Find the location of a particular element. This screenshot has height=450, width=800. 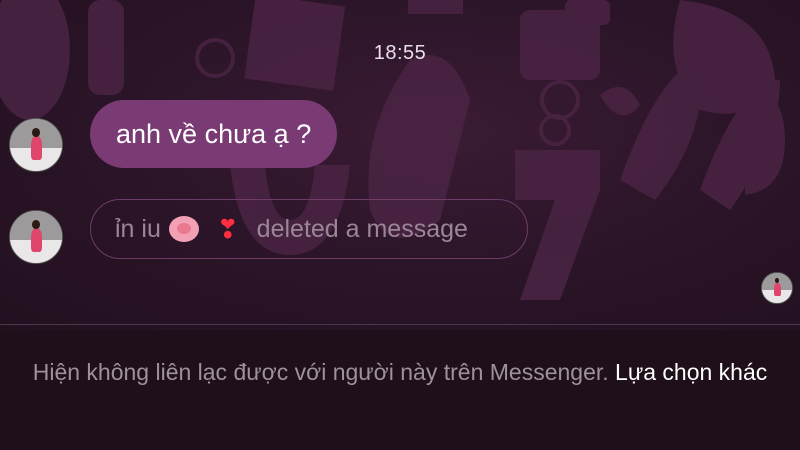

heart-exclamation-emoji-icon: ❣ is located at coordinates (227, 228).